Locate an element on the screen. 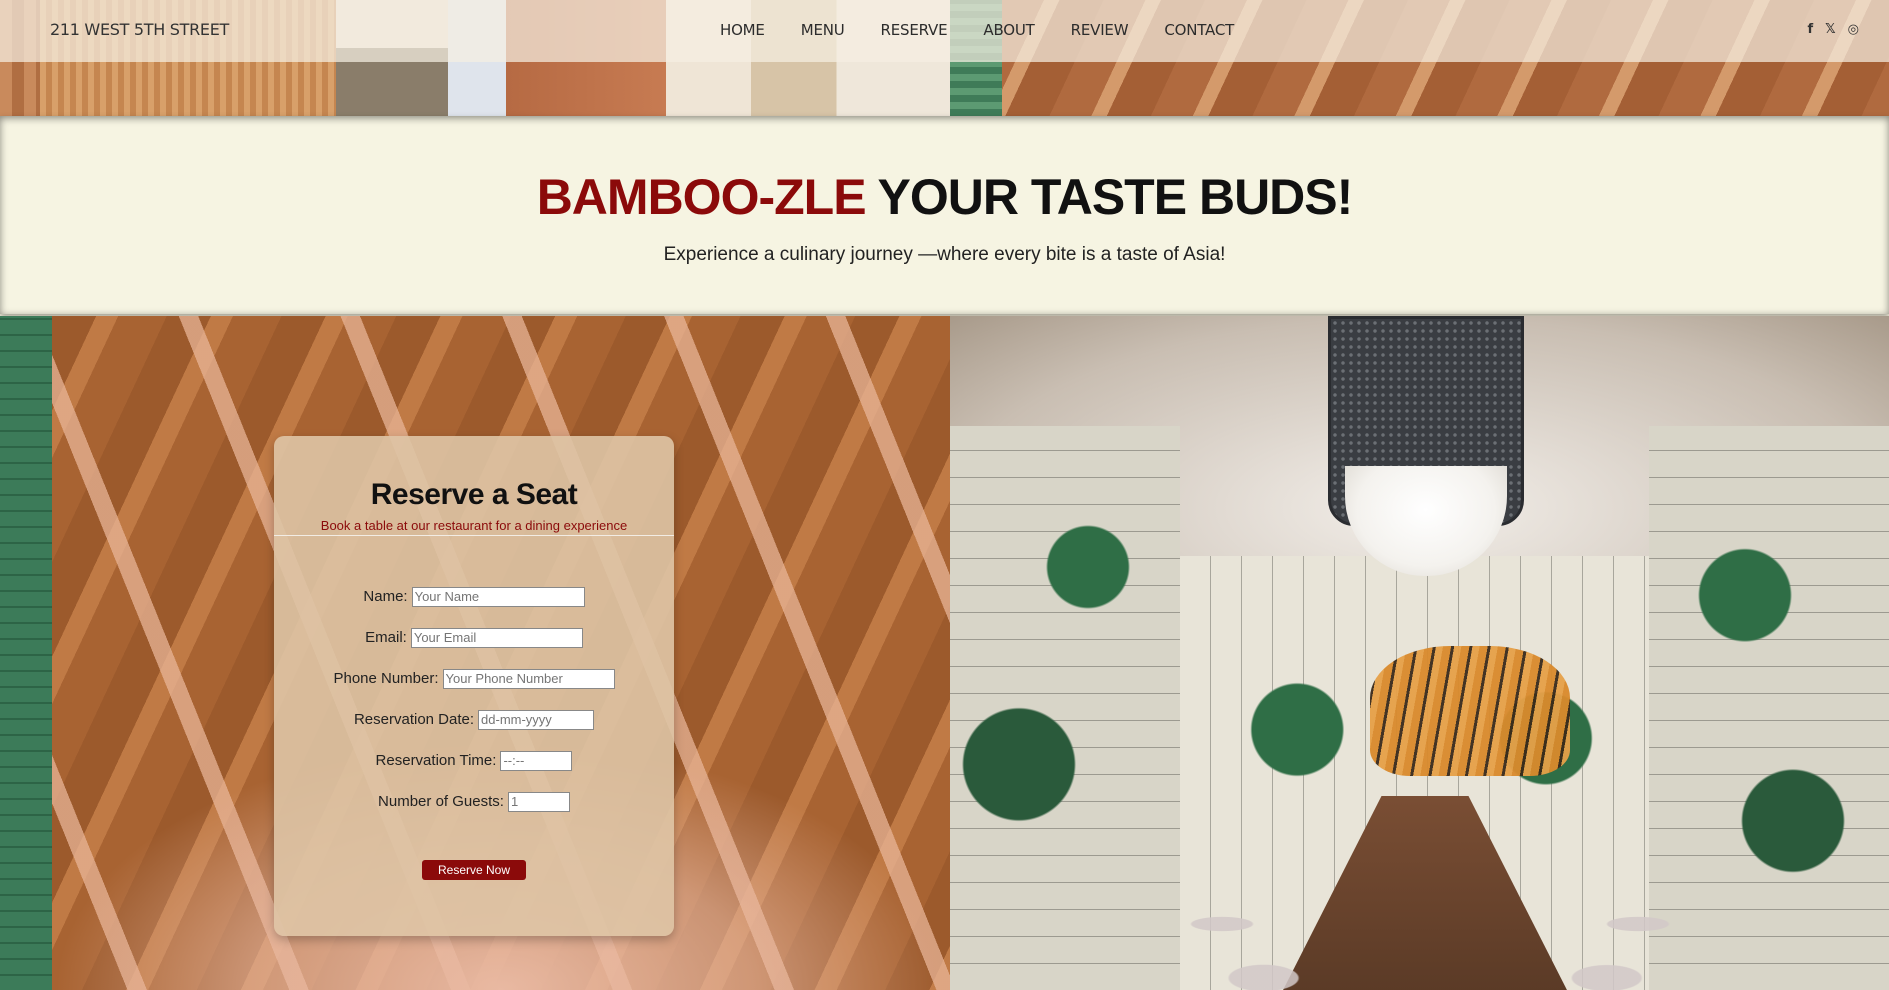 The image size is (1889, 990). main-nav: HOME MENU RESERVE ABOUT REVIEW CONTACT is located at coordinates (995, 30).